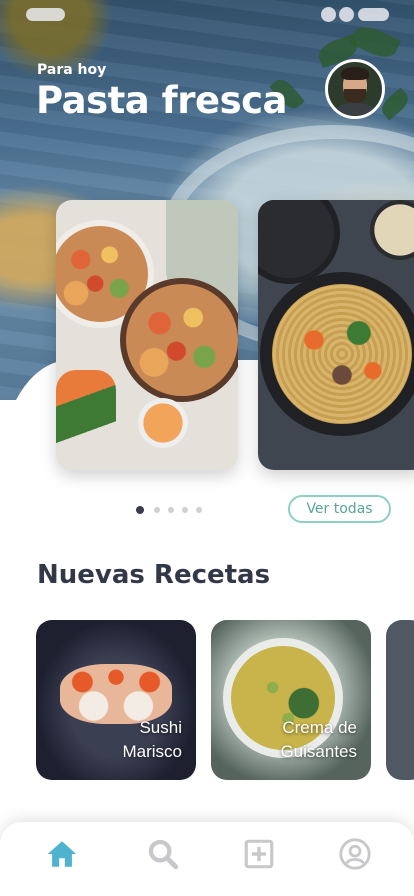  I want to click on recipe-label-line: Guisantes, so click(318, 751).